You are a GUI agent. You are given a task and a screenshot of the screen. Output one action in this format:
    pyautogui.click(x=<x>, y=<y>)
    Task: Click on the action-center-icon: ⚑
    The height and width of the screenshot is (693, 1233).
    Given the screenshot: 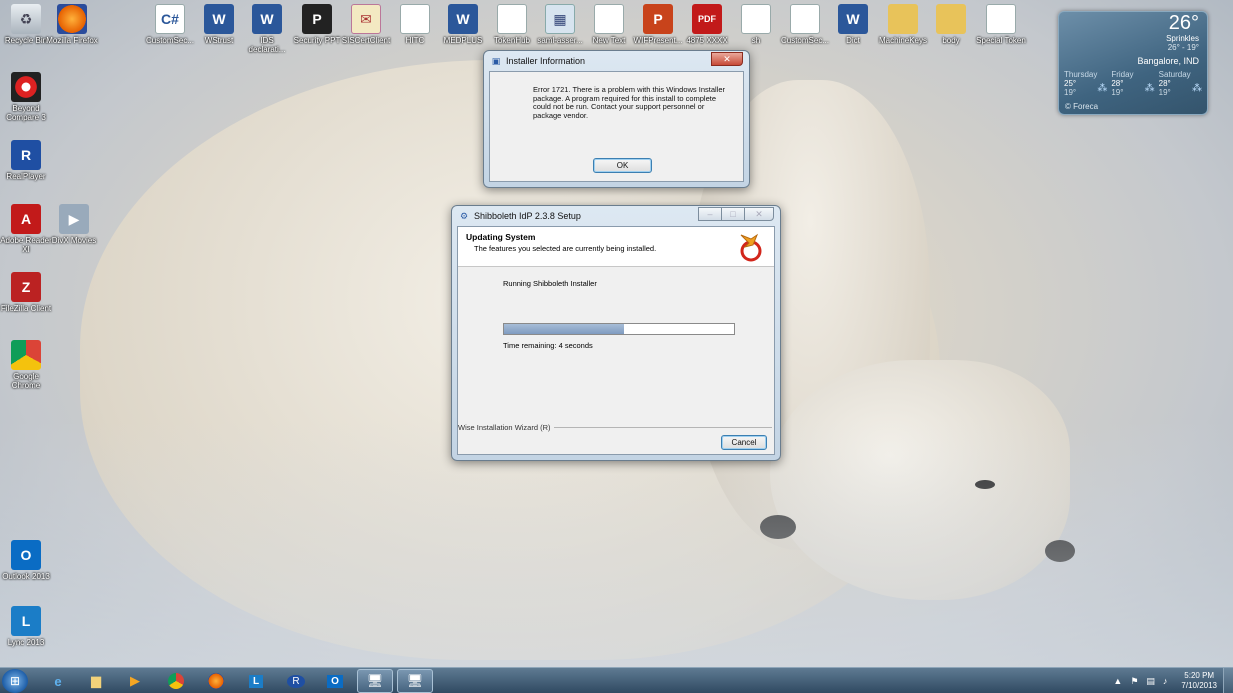 What is the action you would take?
    pyautogui.click(x=1134, y=681)
    